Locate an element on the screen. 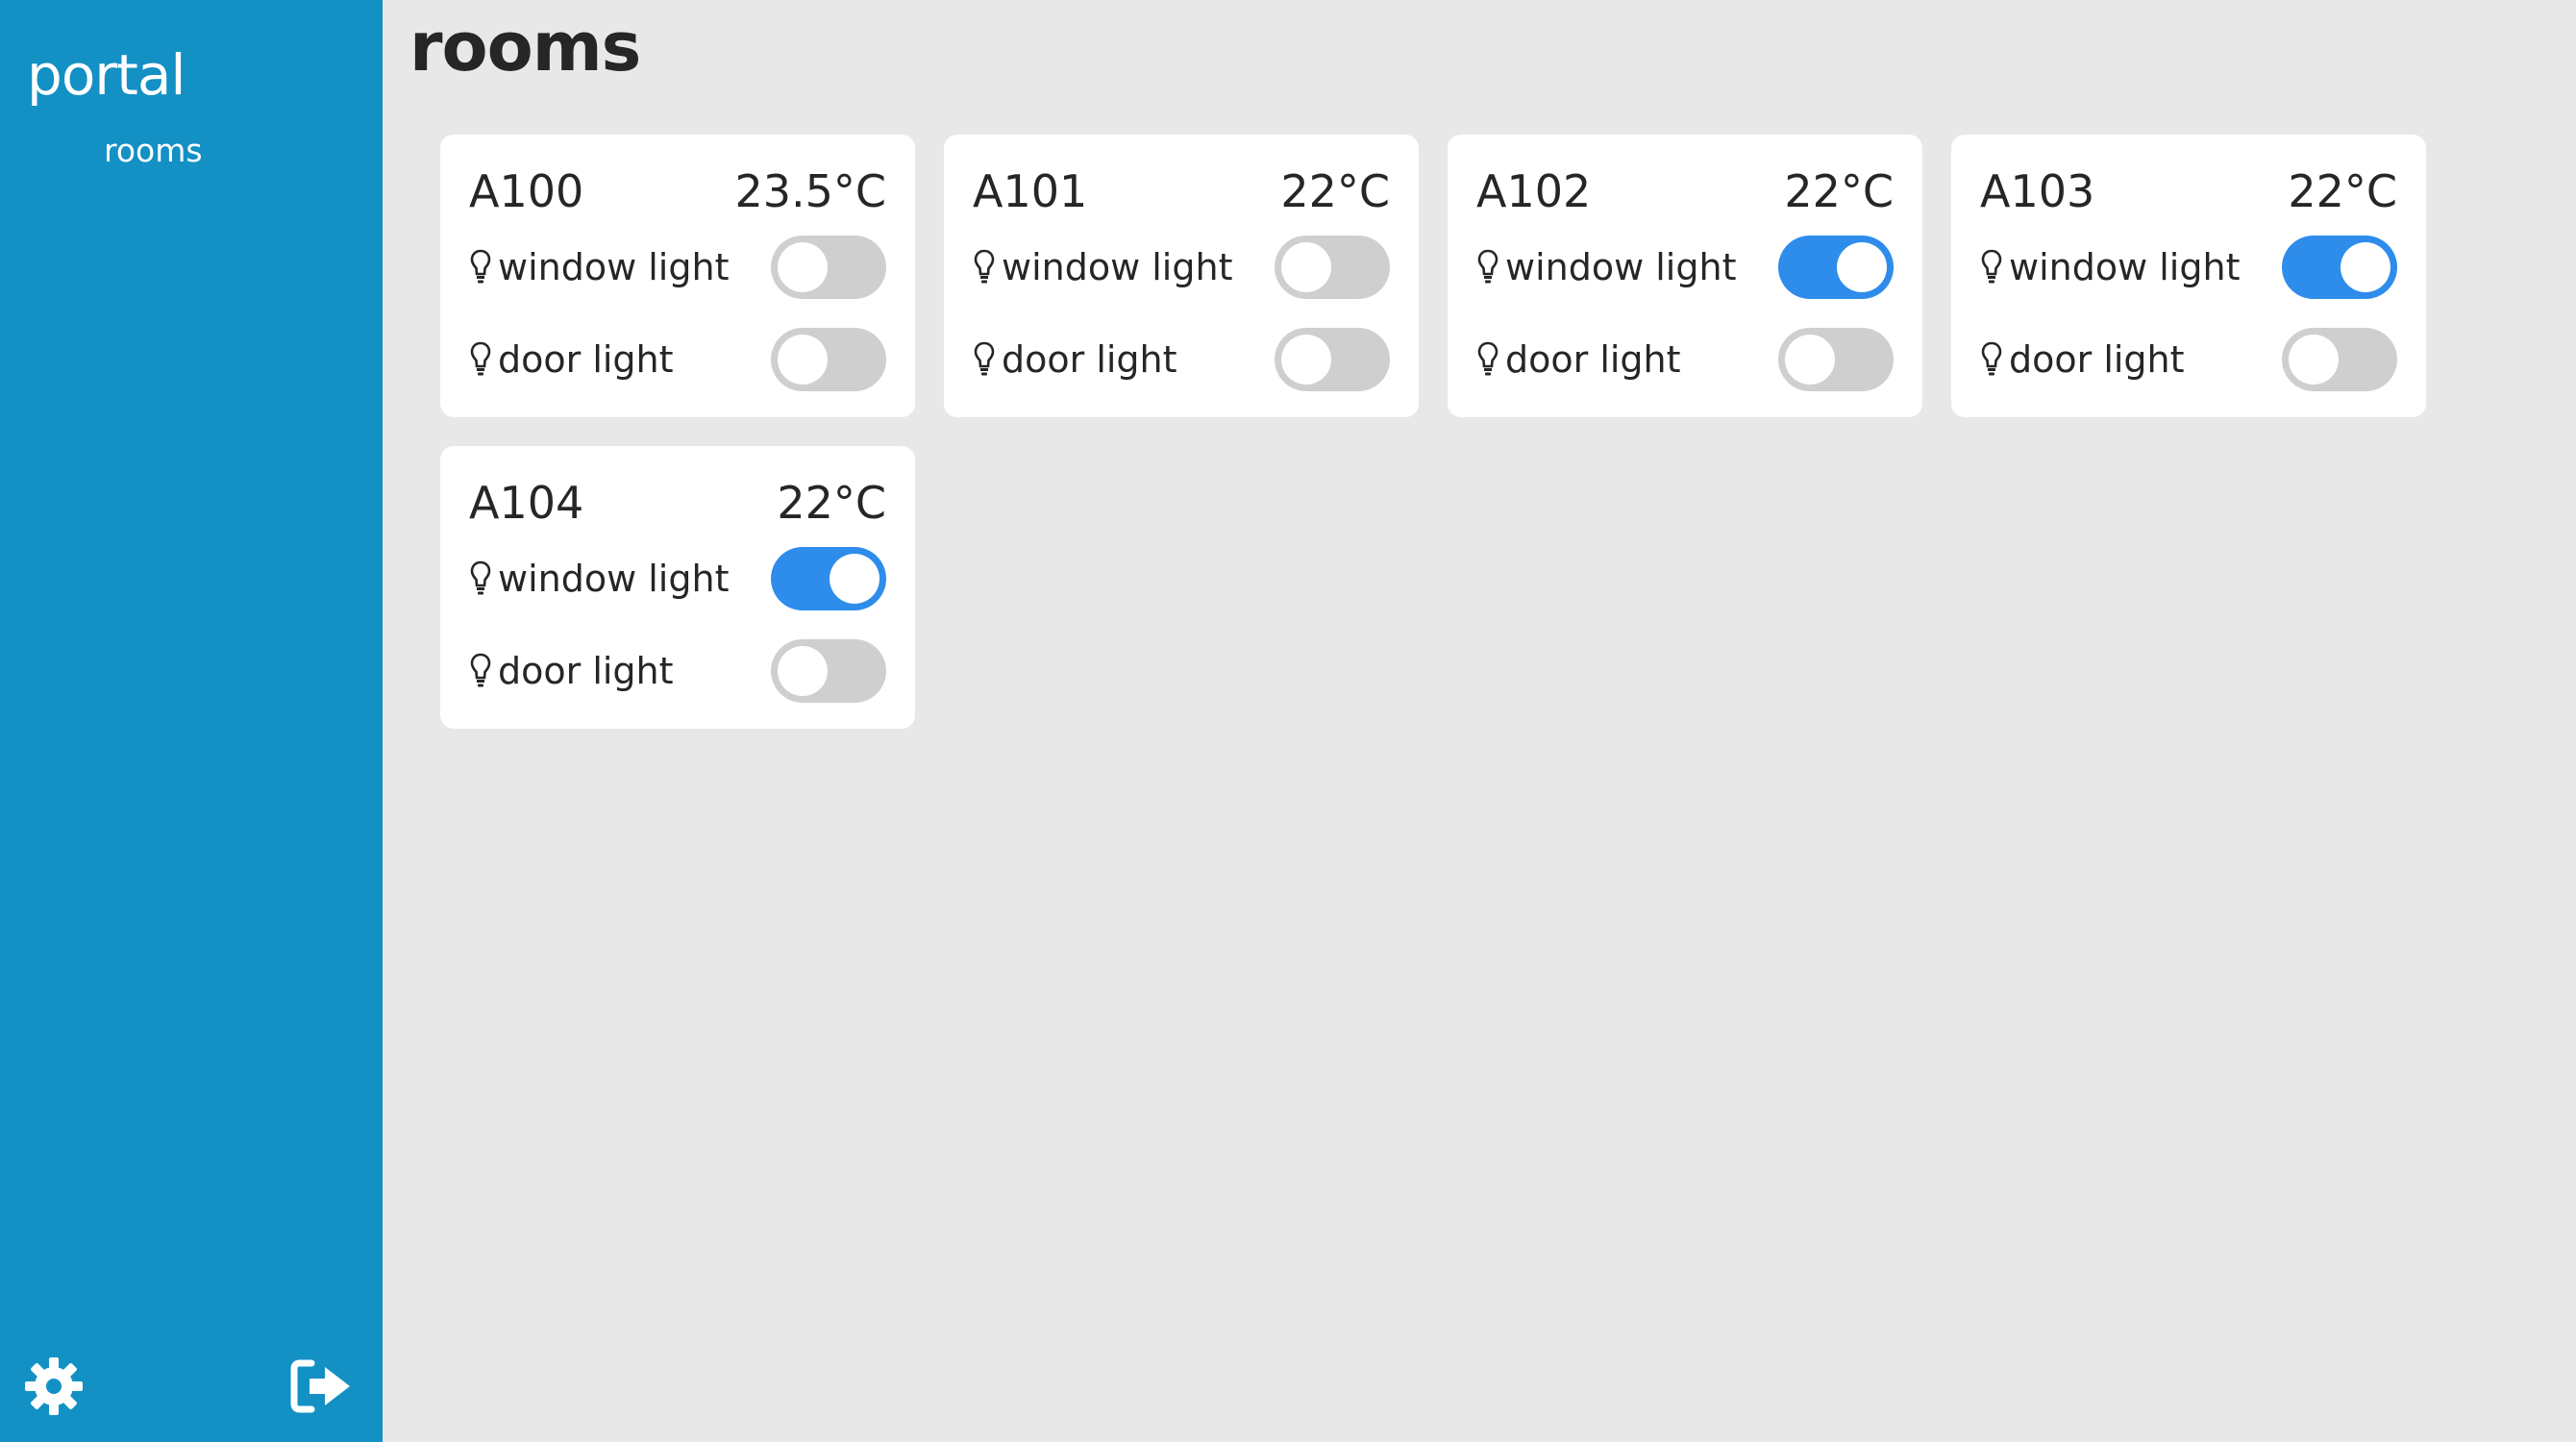 The image size is (2576, 1442). room-card: A104 22°C window light door light is located at coordinates (677, 587).